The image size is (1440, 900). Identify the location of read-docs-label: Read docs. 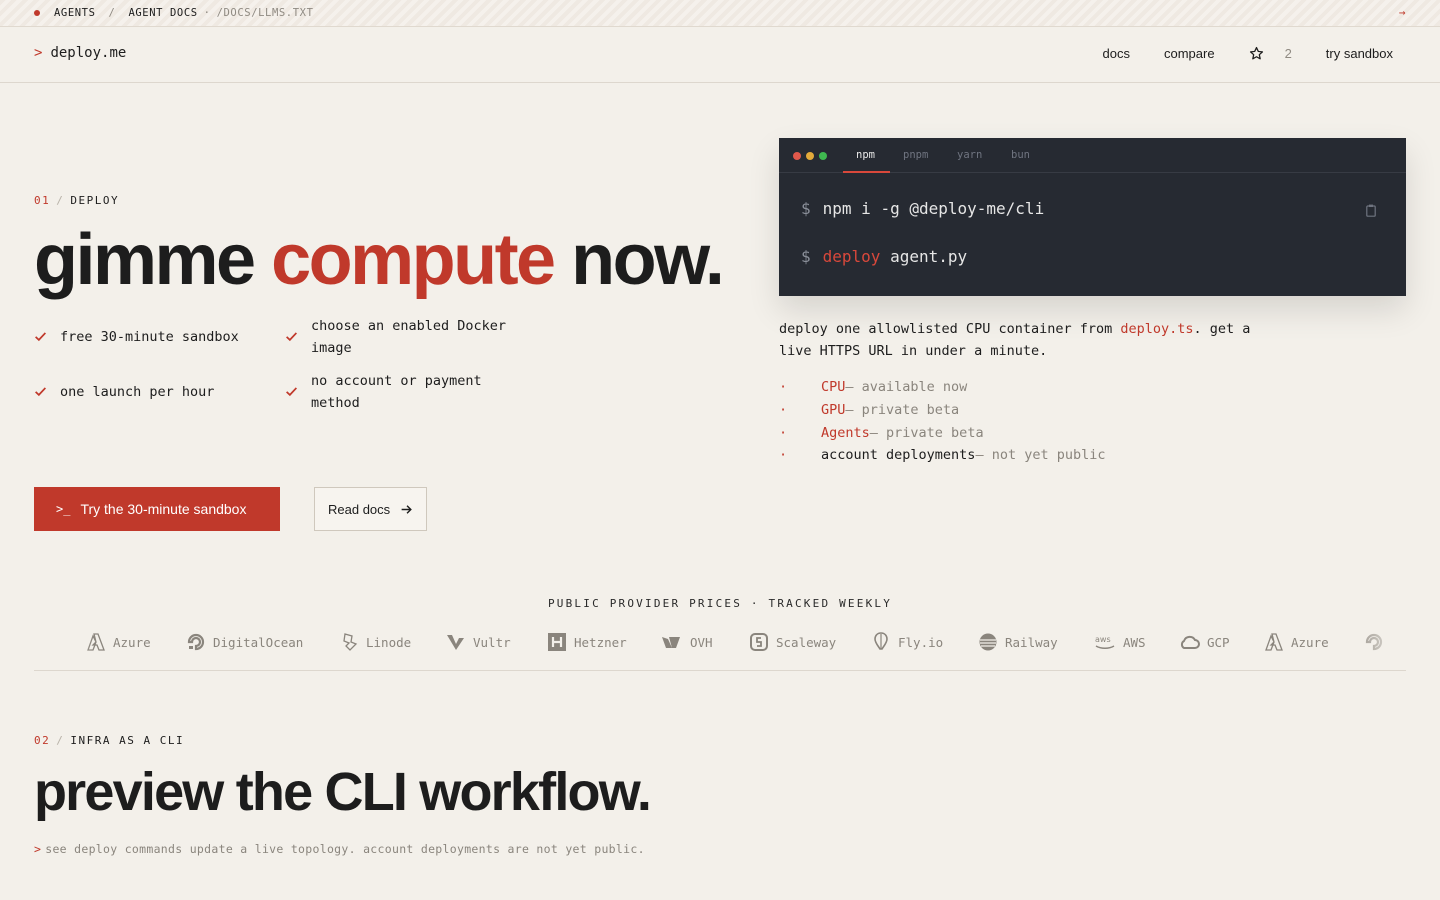
(359, 509).